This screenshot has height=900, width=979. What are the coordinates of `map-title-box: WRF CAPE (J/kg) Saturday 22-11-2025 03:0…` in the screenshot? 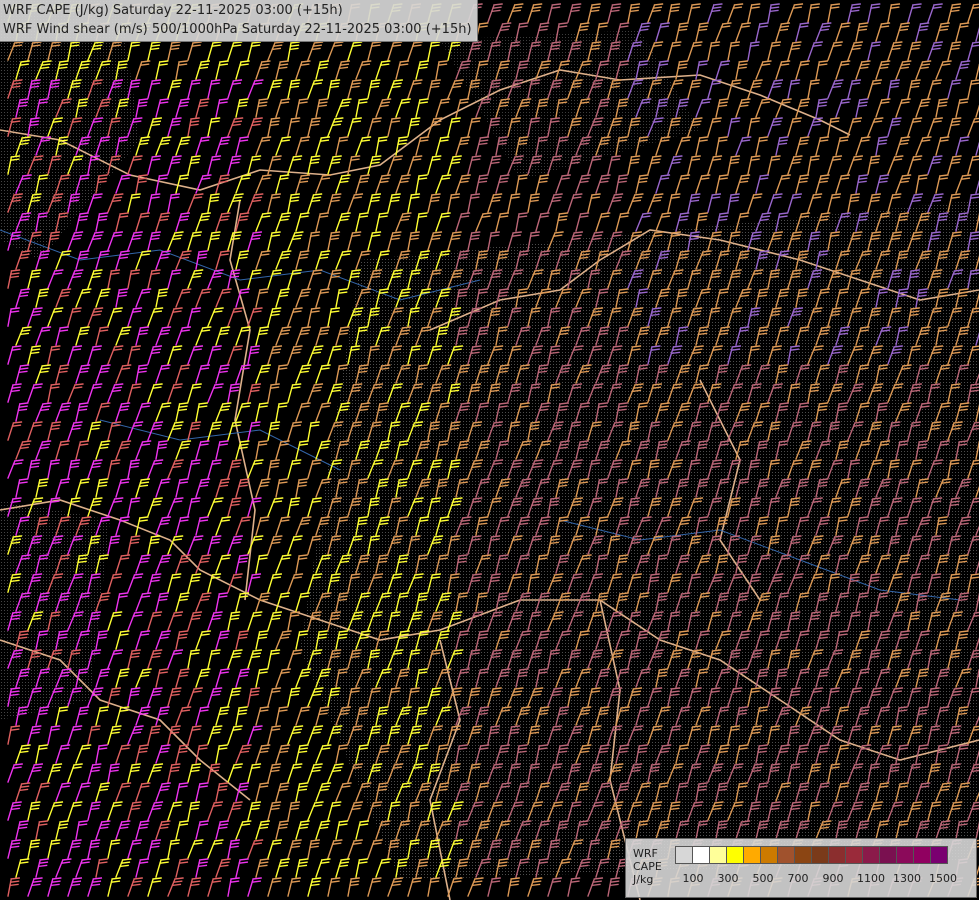 It's located at (239, 21).